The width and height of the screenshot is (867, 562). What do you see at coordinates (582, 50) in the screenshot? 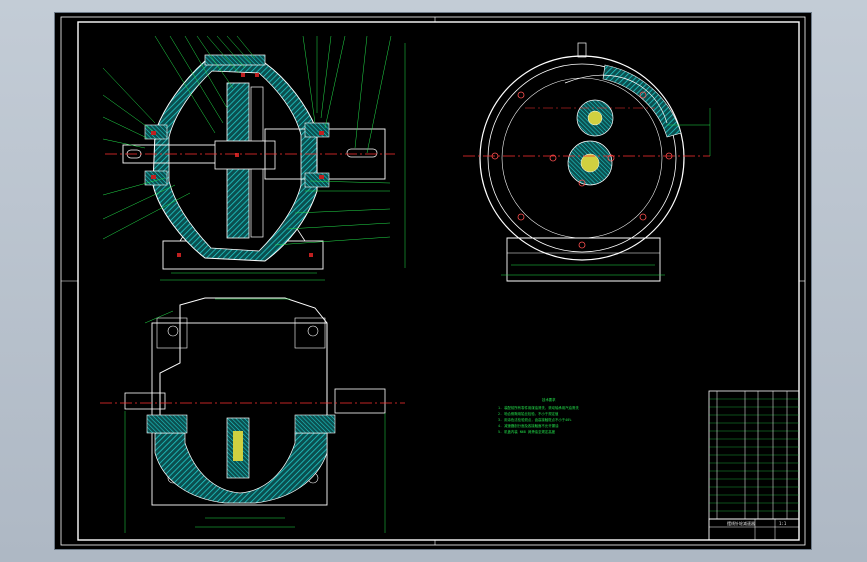
I see `lifting-lug` at bounding box center [582, 50].